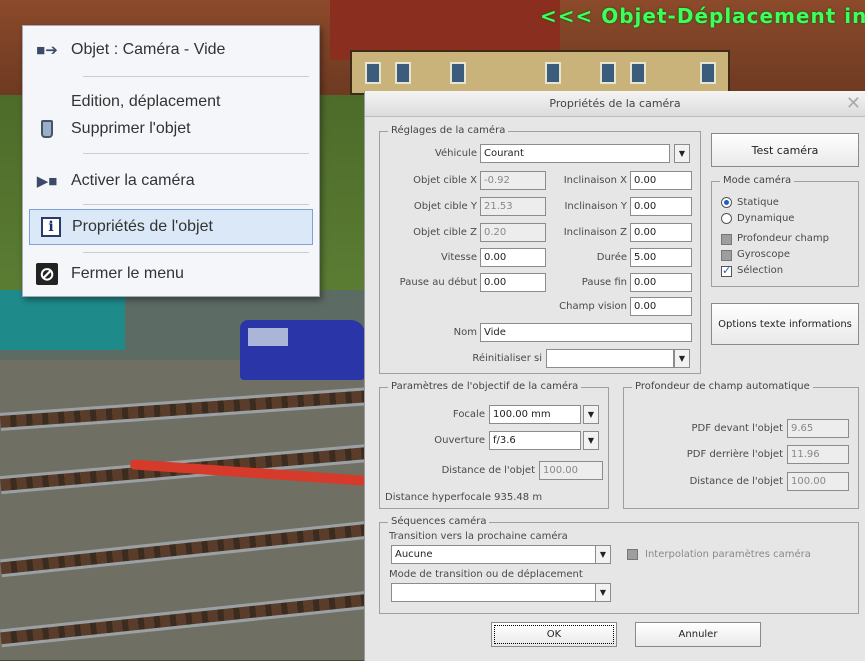 This screenshot has height=661, width=865. What do you see at coordinates (47, 181) in the screenshot?
I see `camera-icon: ▶■` at bounding box center [47, 181].